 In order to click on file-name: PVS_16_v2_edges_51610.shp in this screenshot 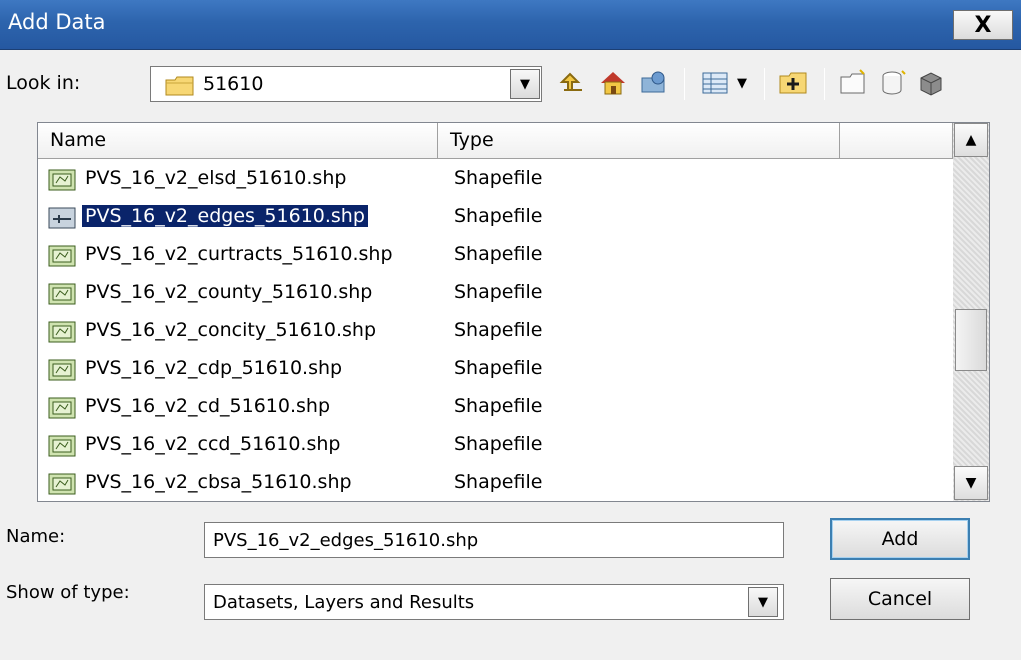, I will do `click(225, 216)`.